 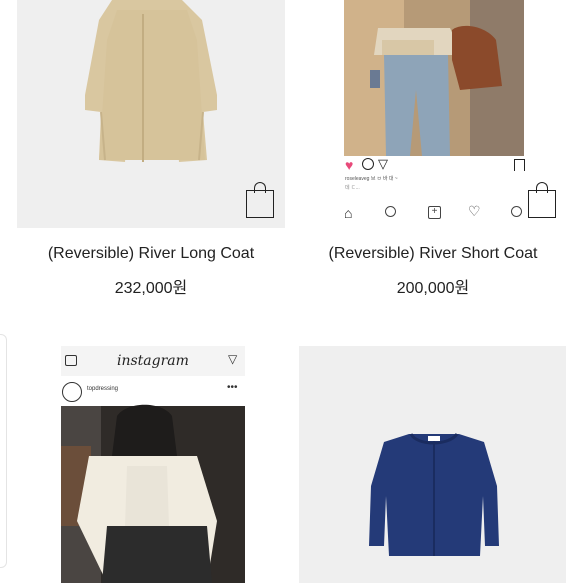 I want to click on post-username: topdressing, so click(x=102, y=389).